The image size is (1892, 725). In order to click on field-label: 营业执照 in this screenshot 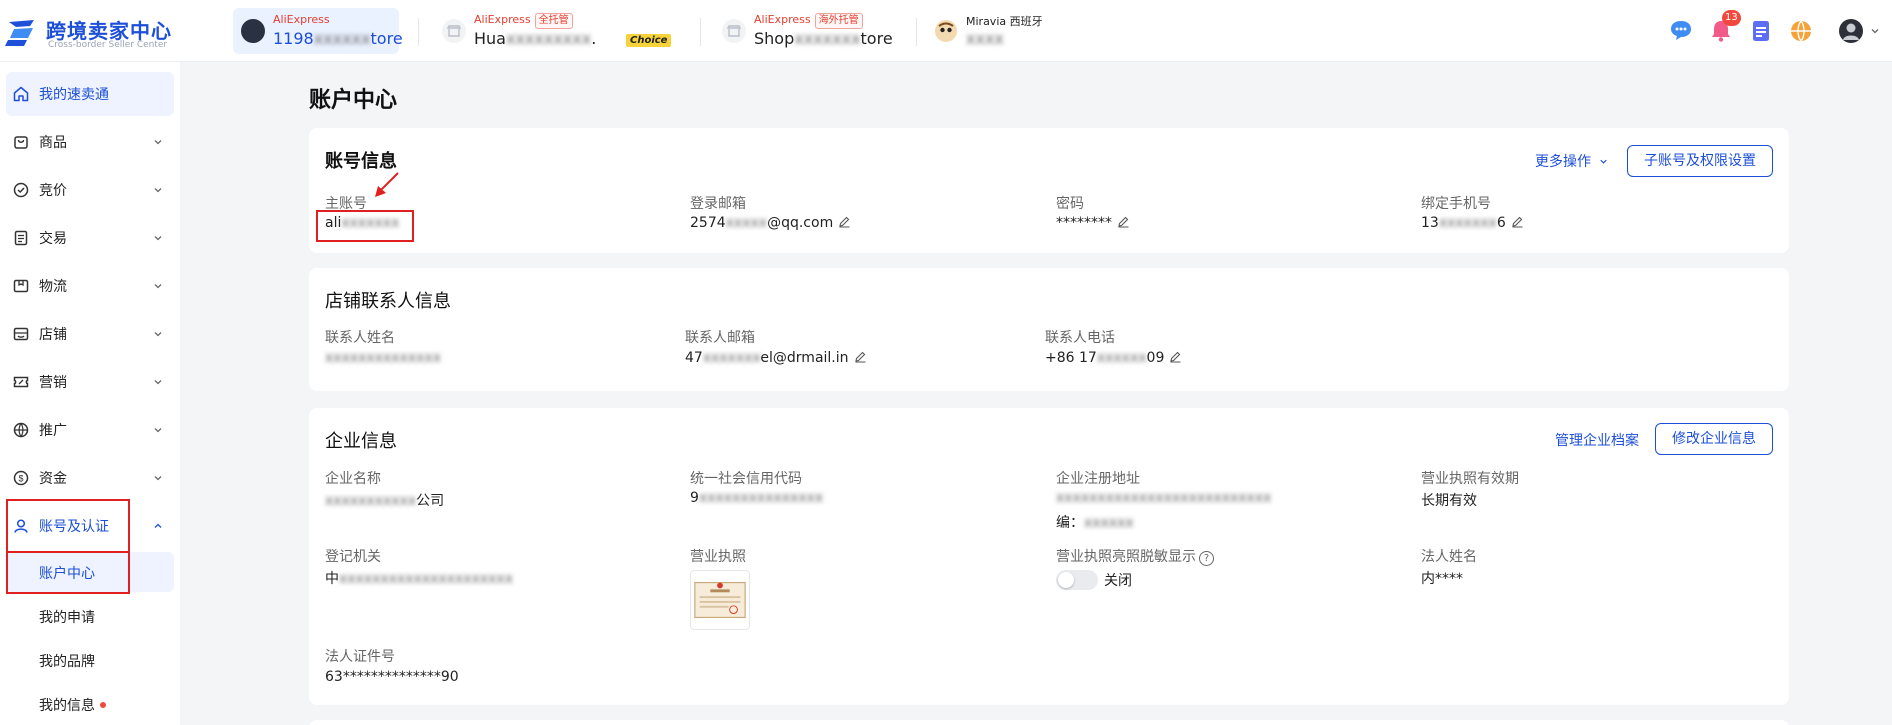, I will do `click(718, 557)`.